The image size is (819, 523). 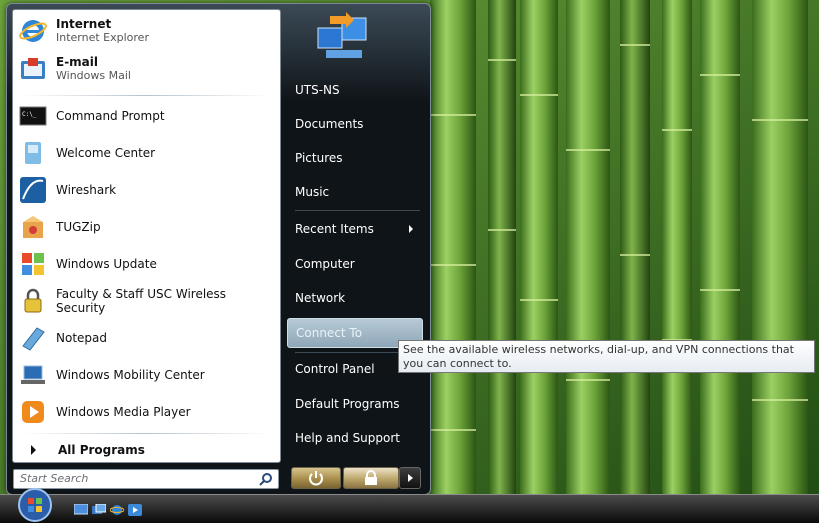 I want to click on default-programs-link: Default Programs, so click(x=355, y=404).